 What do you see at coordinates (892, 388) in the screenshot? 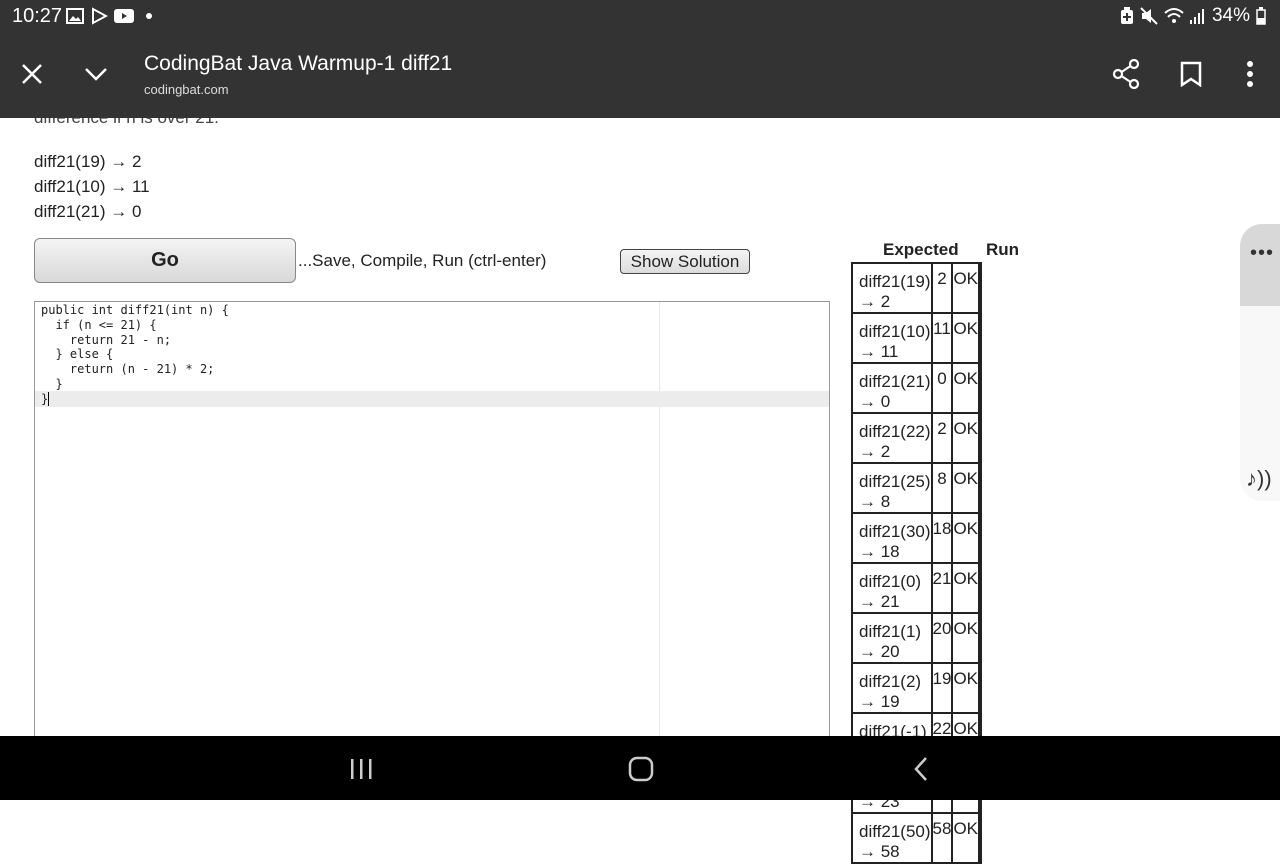
I see `expected-cell: diff21(21) → 0` at bounding box center [892, 388].